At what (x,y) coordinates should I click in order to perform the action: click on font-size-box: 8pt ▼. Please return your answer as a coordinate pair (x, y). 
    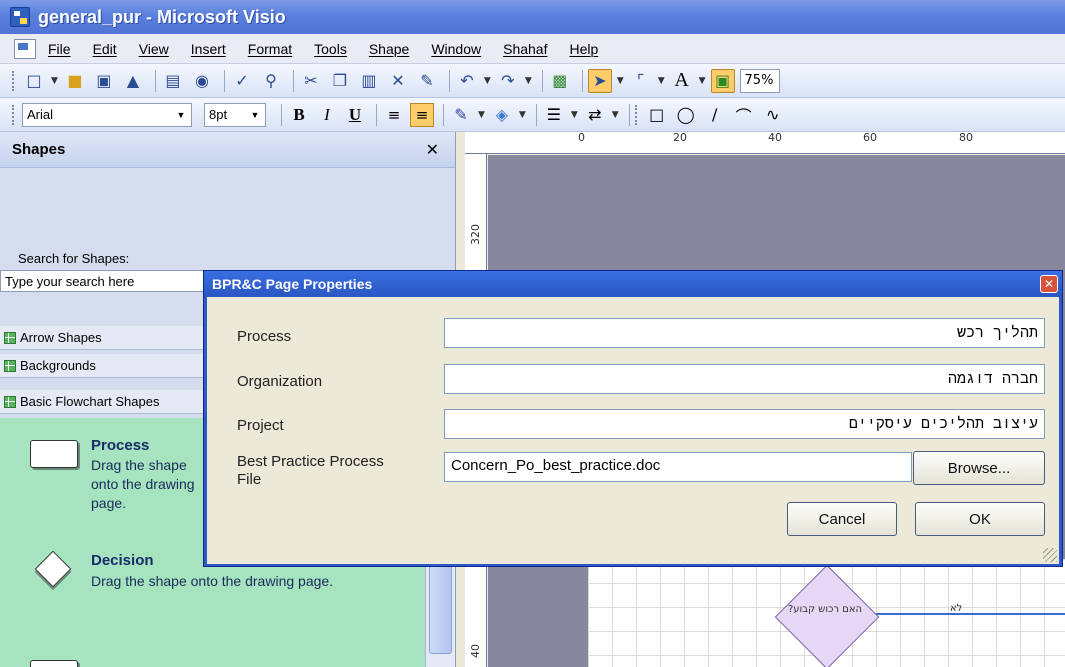
    Looking at the image, I should click on (235, 114).